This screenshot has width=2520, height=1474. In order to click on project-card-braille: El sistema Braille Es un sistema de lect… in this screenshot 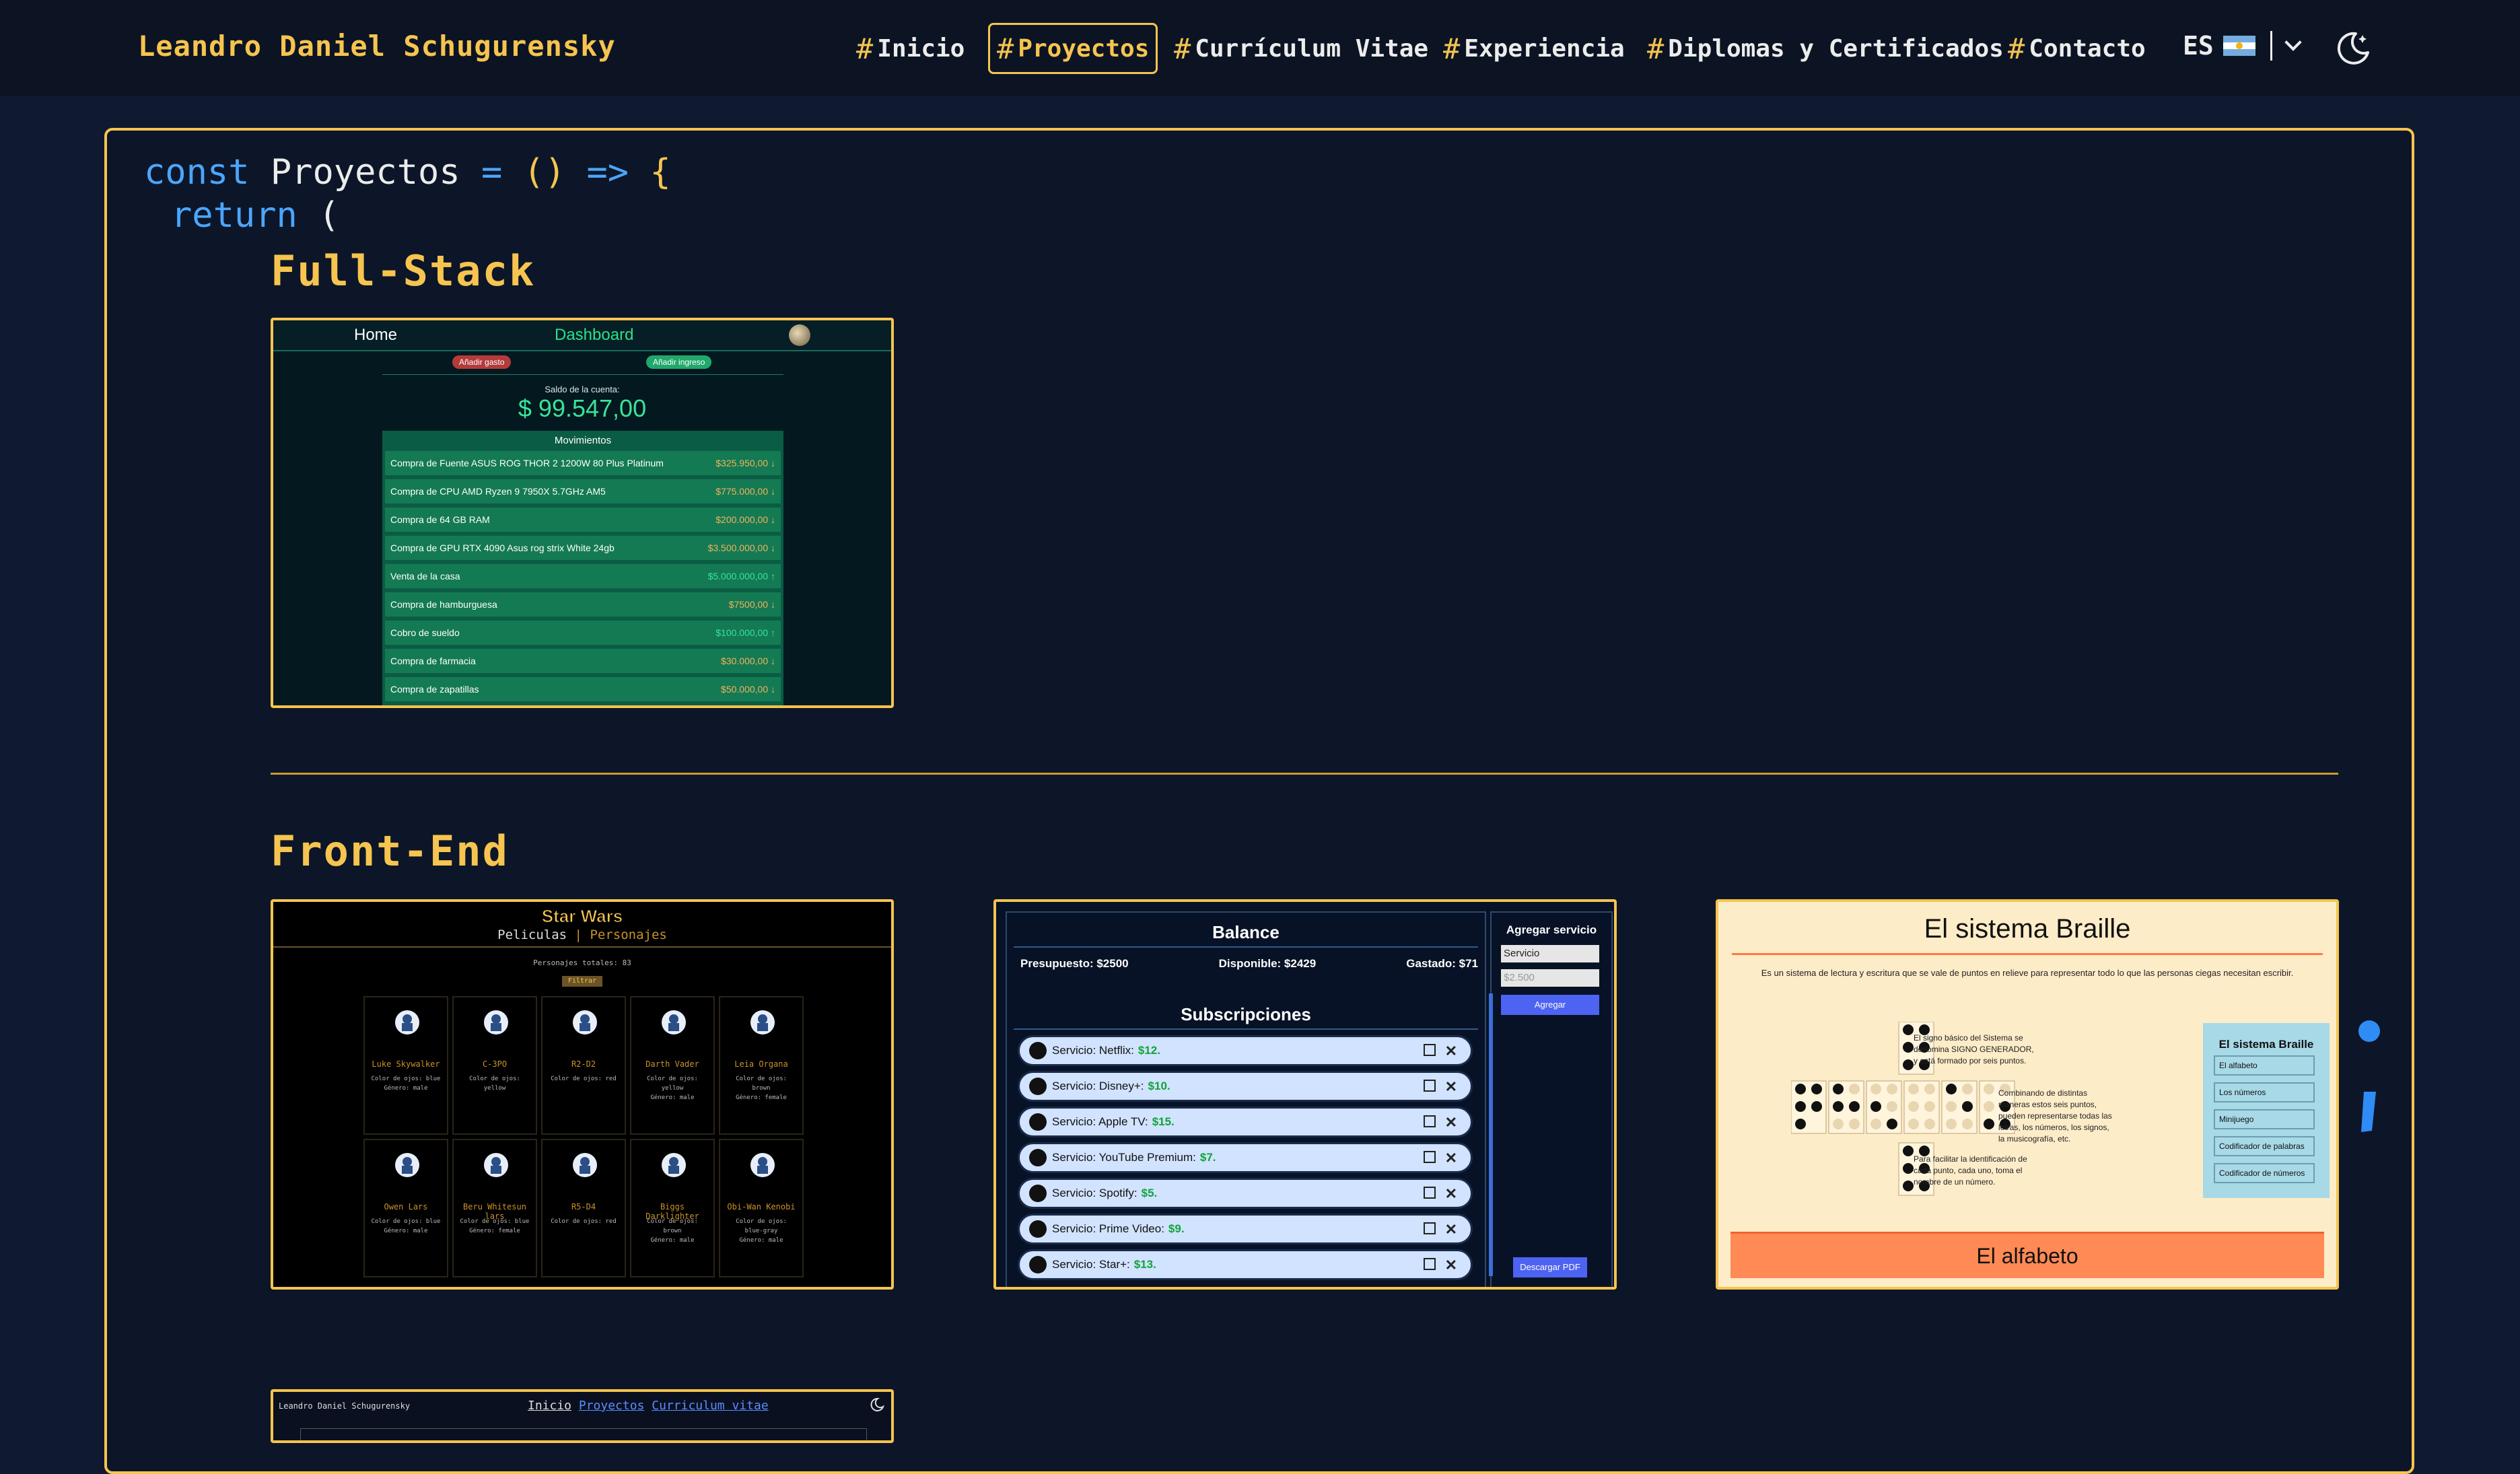, I will do `click(2027, 1094)`.